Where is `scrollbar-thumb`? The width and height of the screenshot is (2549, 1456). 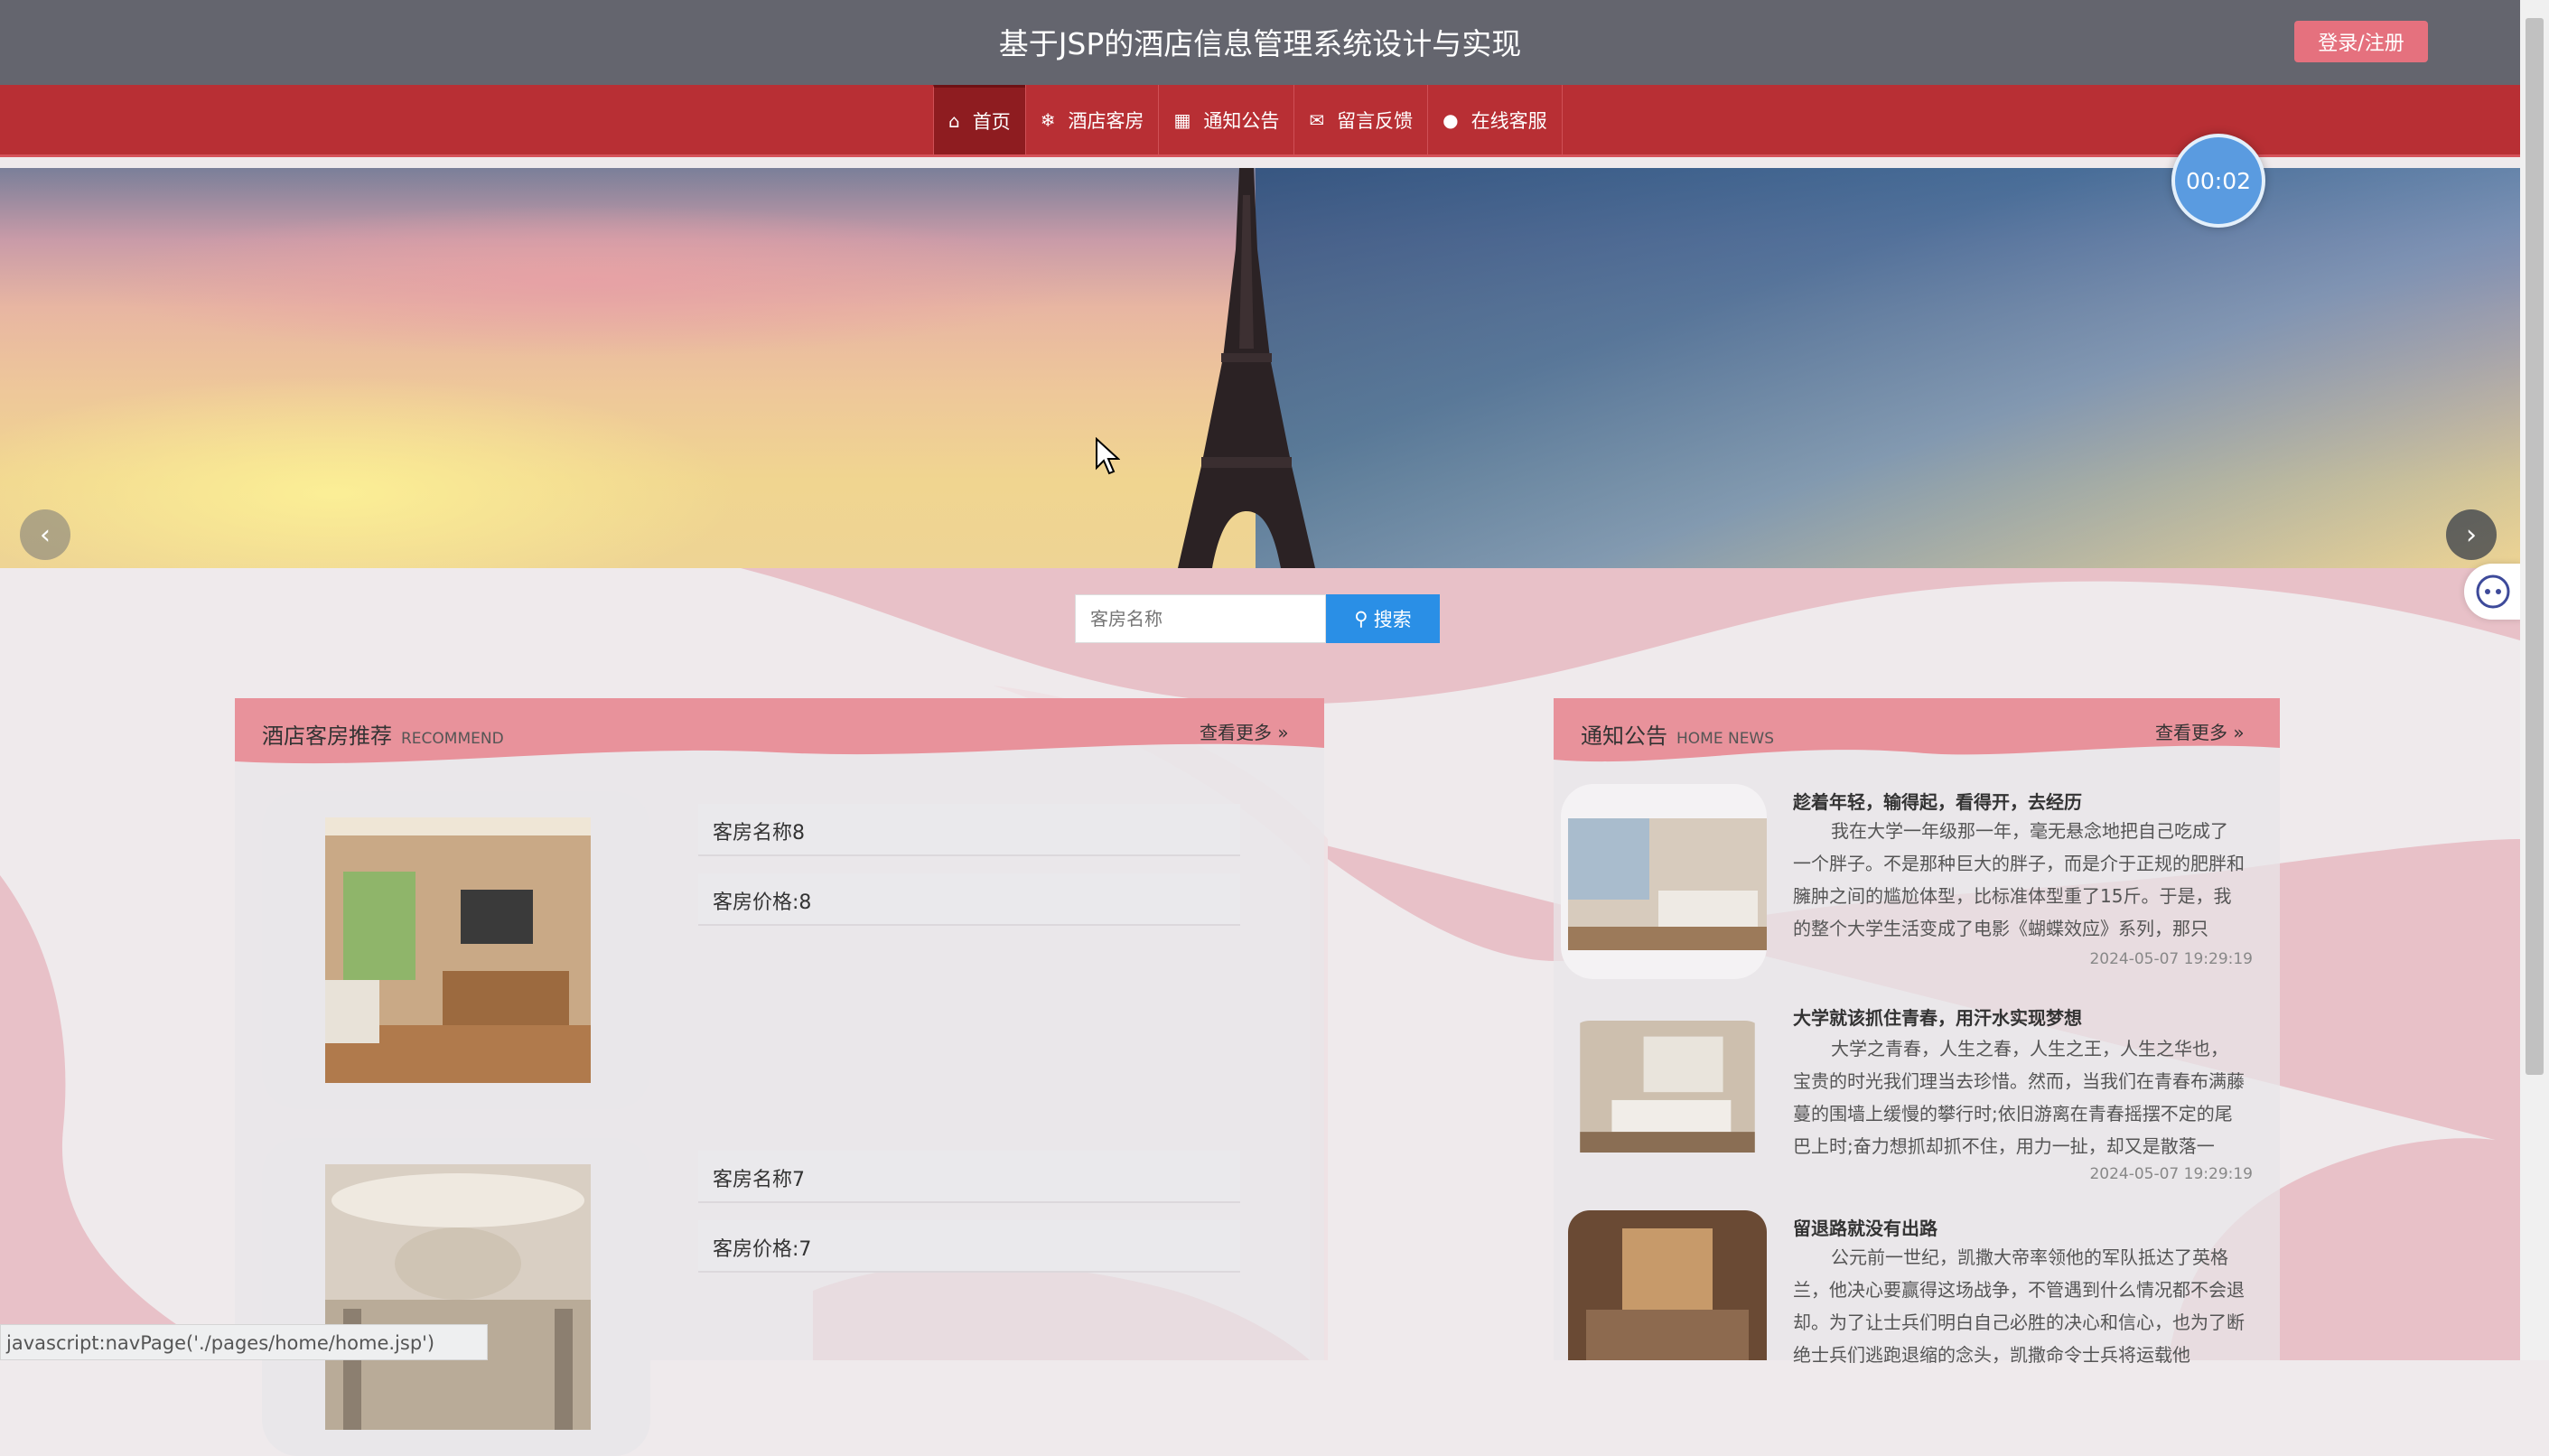 scrollbar-thumb is located at coordinates (2535, 546).